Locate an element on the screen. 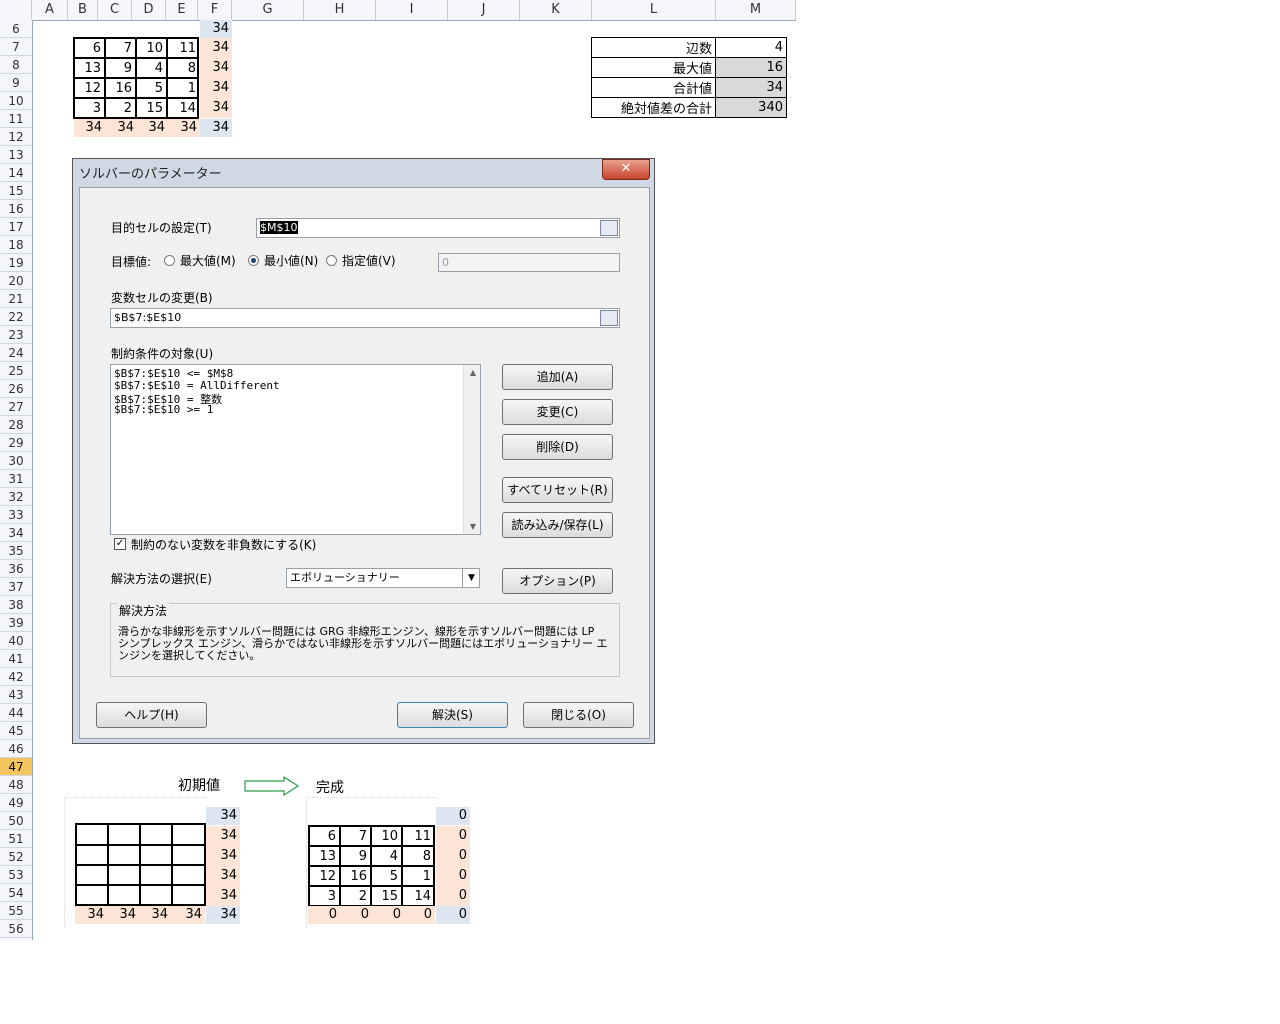 Image resolution: width=1280 pixels, height=1024 pixels. done-corner-sum: 0 is located at coordinates (453, 915).